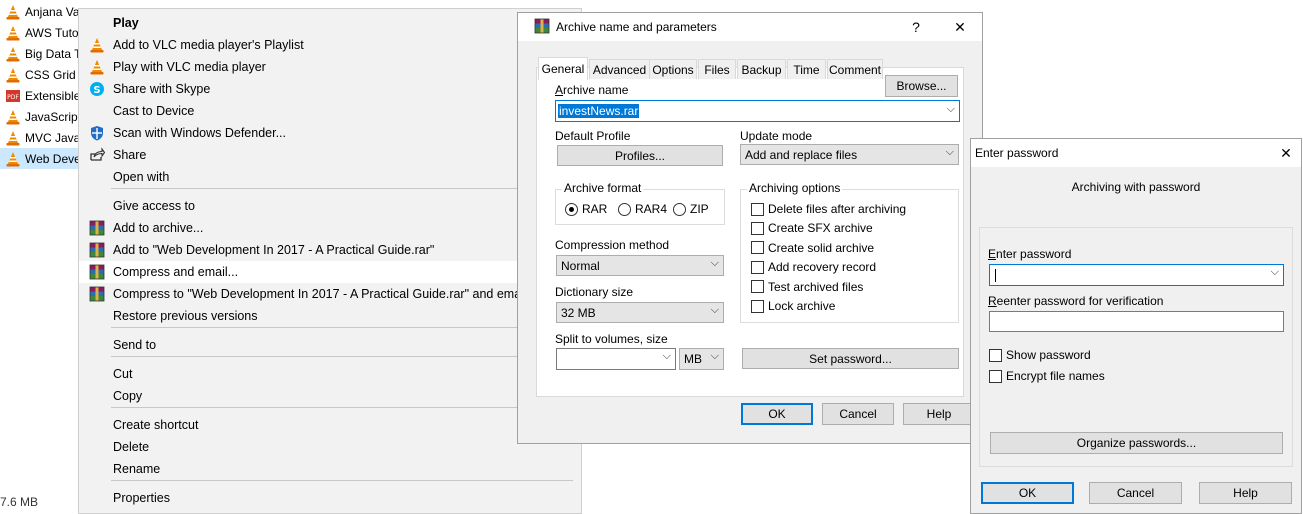 The width and height of the screenshot is (1303, 514). I want to click on show-password-checkbox: Show password, so click(1040, 355).